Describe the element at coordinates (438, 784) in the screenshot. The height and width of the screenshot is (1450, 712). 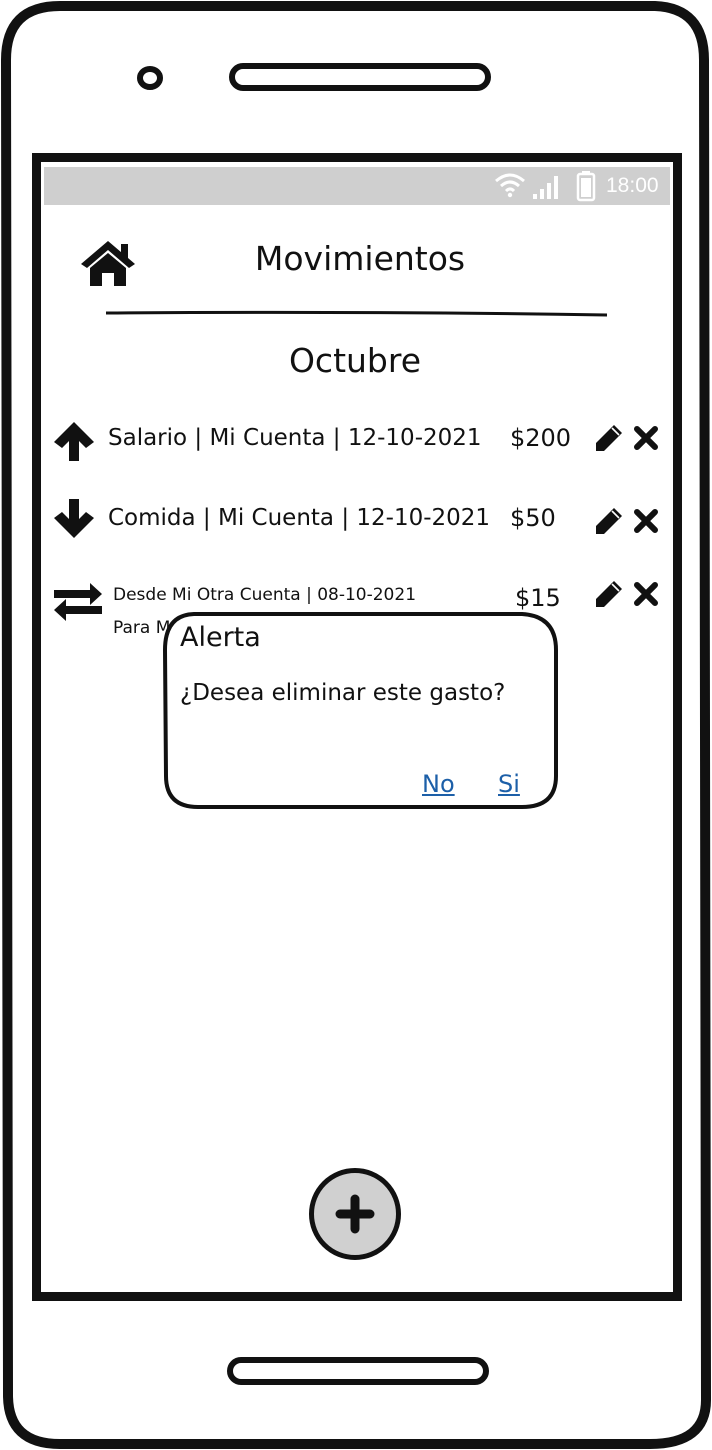
I see `no-button: No` at that location.